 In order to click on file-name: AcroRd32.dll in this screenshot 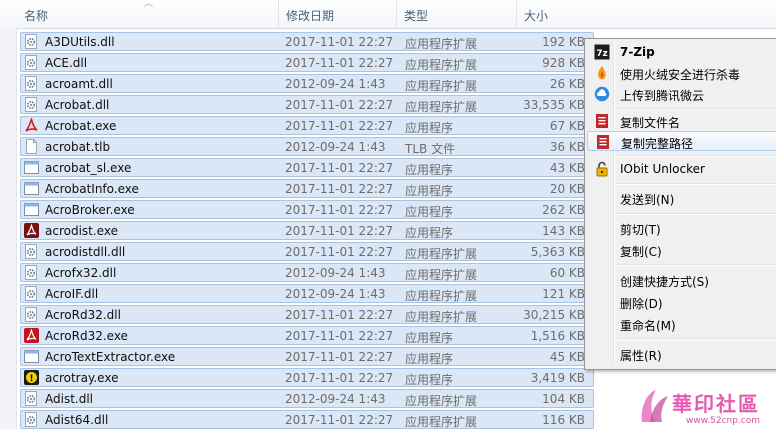, I will do `click(83, 315)`.